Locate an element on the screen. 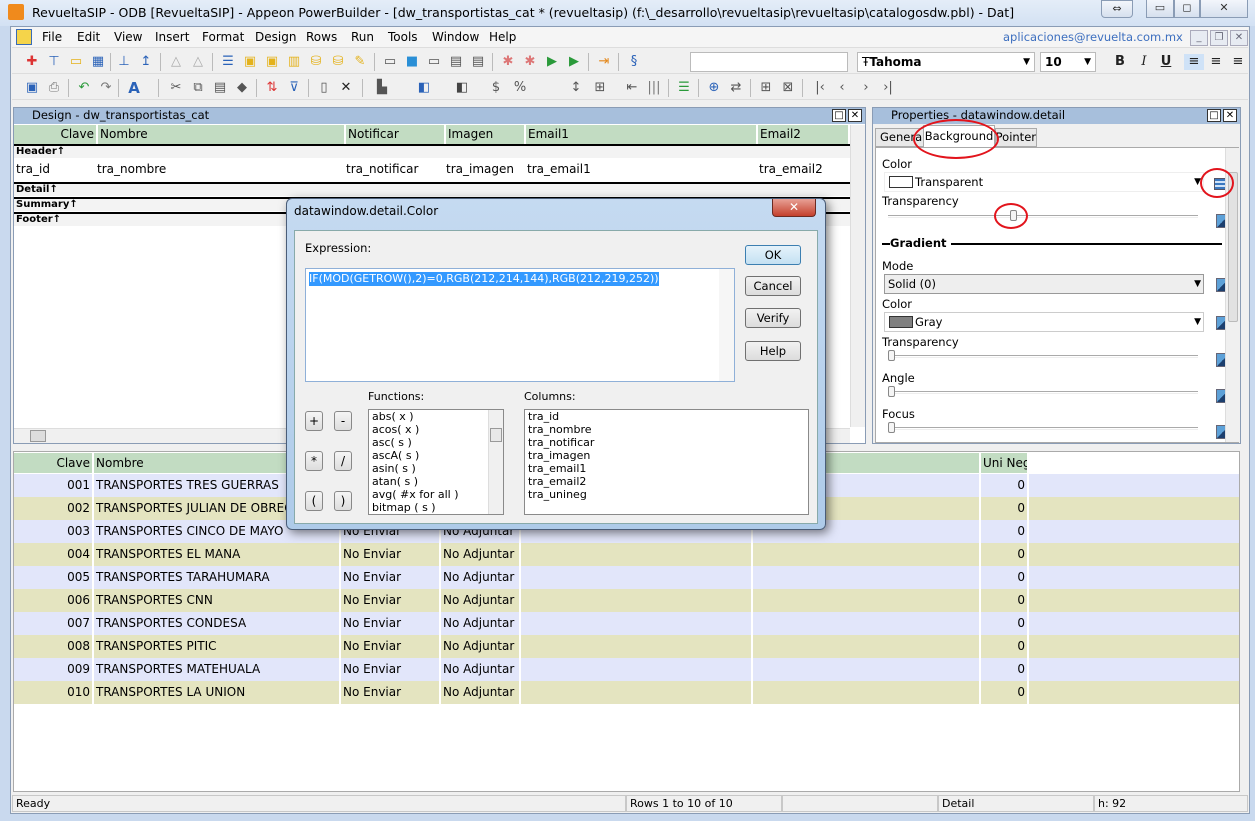  library-icon: ▣ is located at coordinates (250, 62).